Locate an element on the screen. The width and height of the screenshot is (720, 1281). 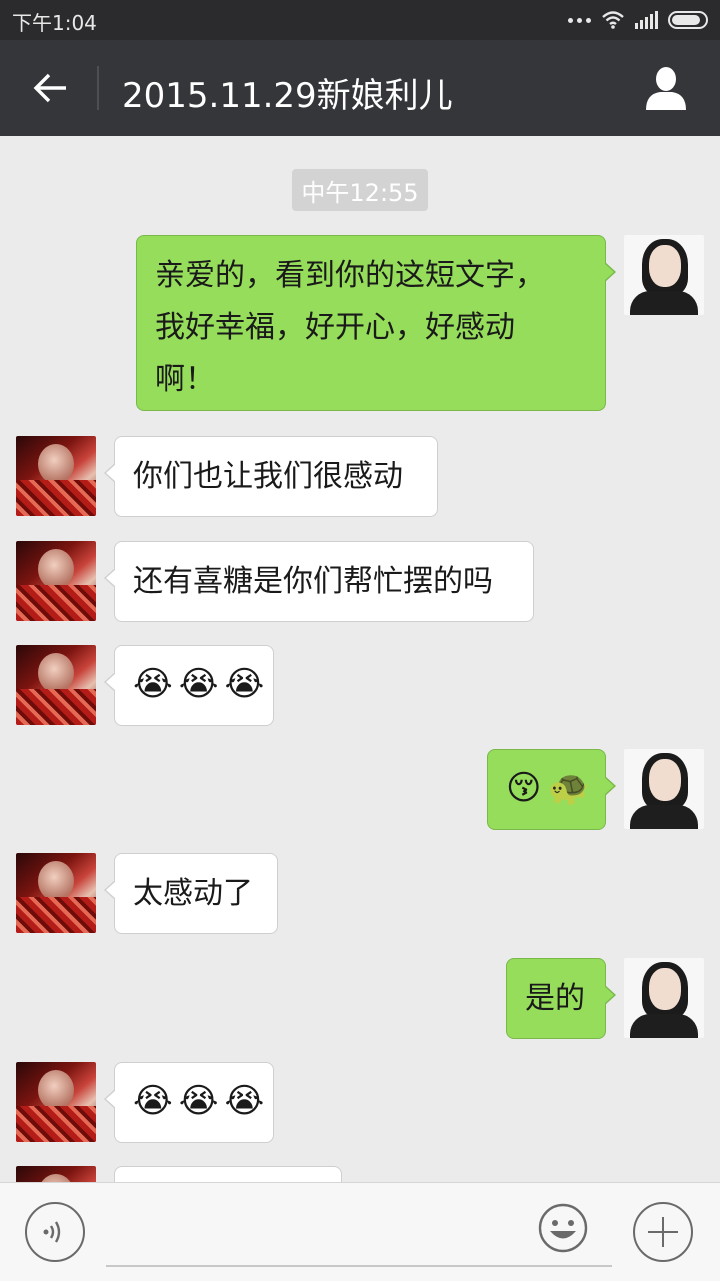
more-dots-icon is located at coordinates (579, 20).